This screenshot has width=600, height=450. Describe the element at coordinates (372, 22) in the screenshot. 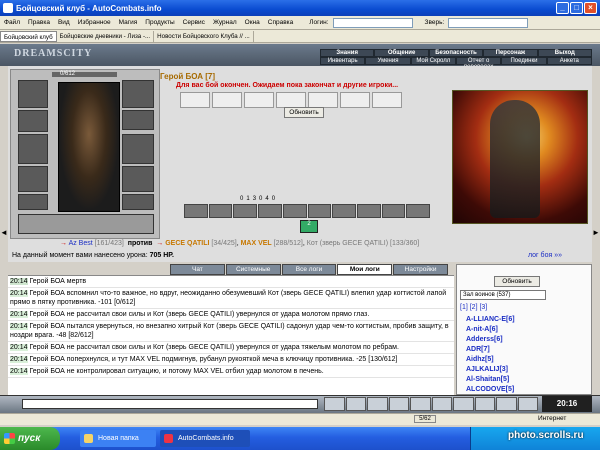

I see `login-input` at that location.